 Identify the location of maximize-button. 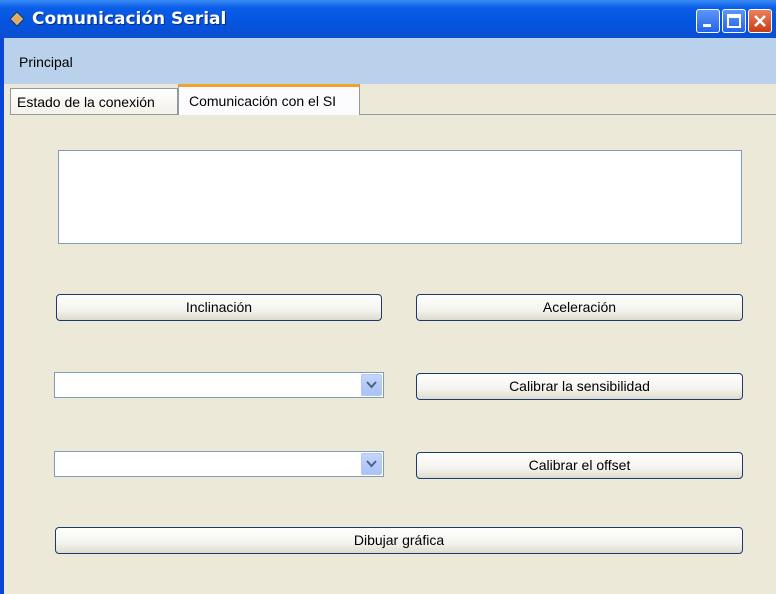
(734, 21).